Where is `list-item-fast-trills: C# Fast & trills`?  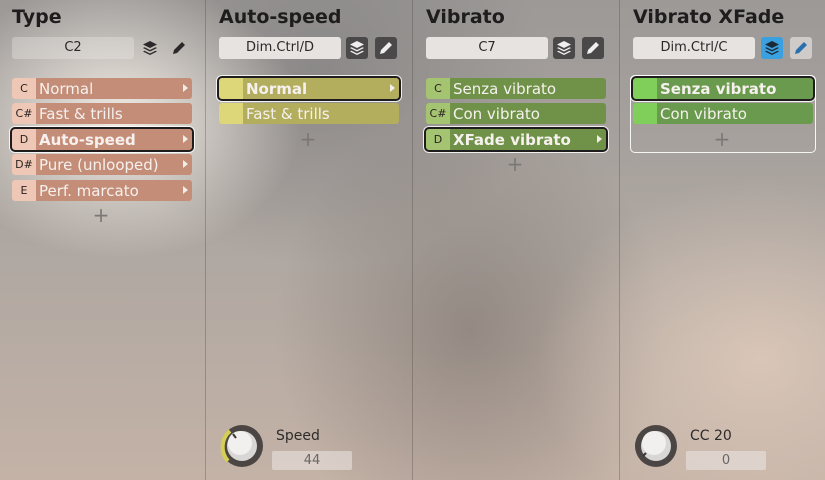
list-item-fast-trills: C# Fast & trills is located at coordinates (102, 113).